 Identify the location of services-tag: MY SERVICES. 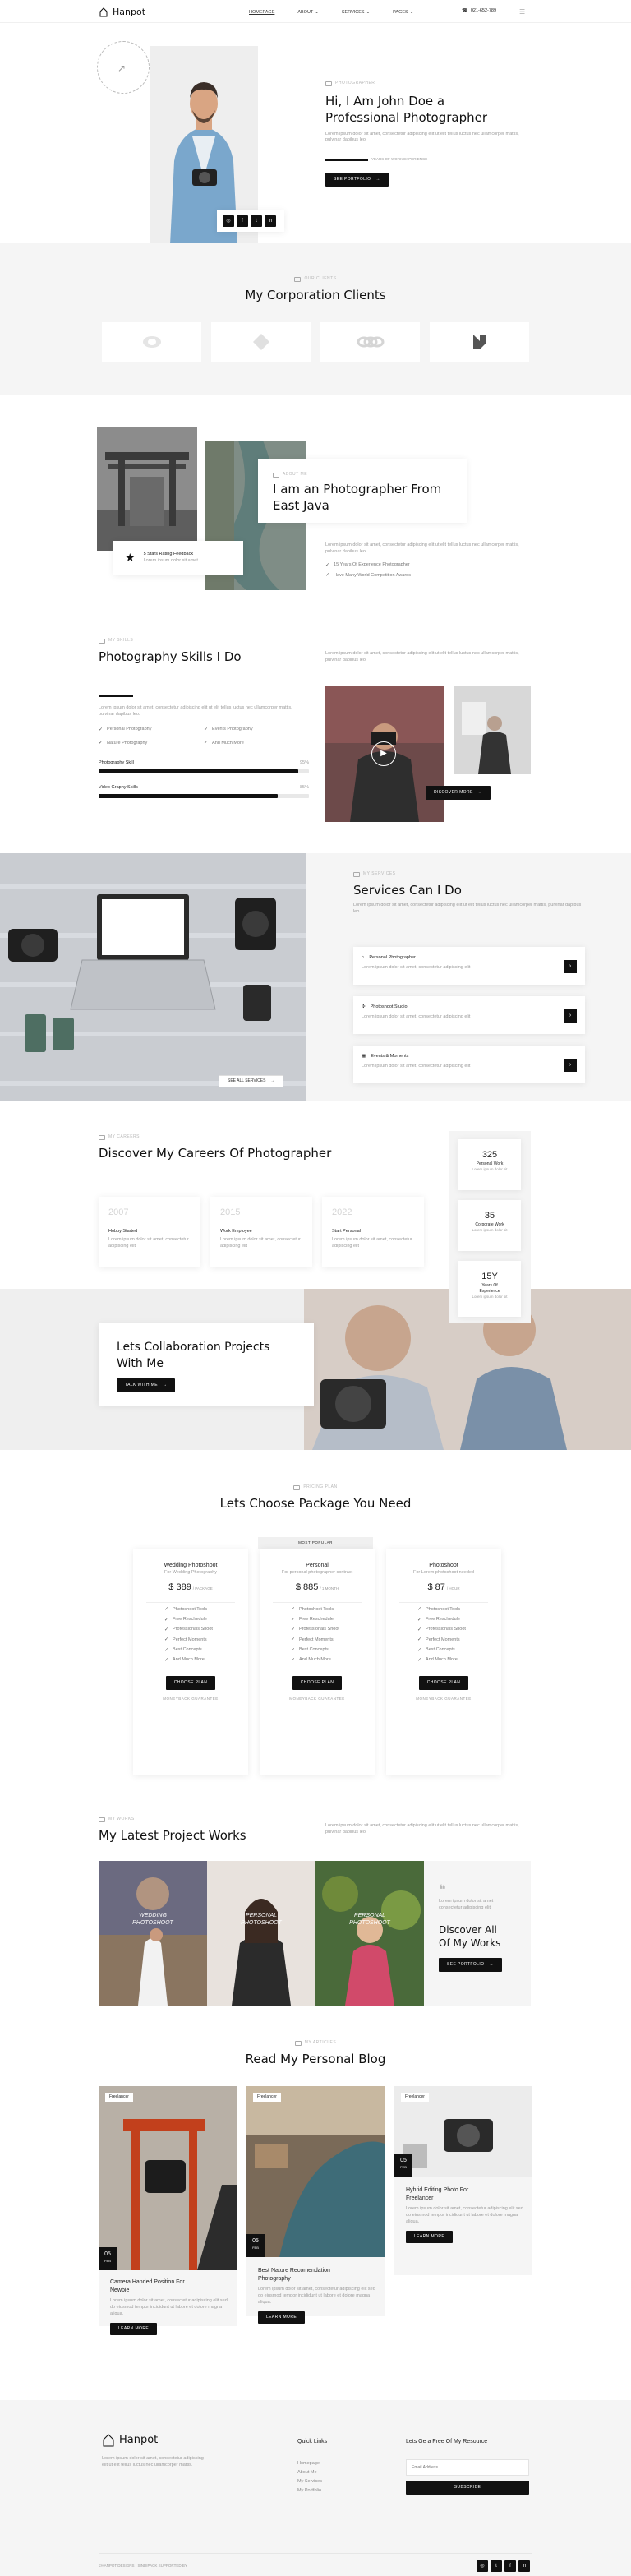
(468, 874).